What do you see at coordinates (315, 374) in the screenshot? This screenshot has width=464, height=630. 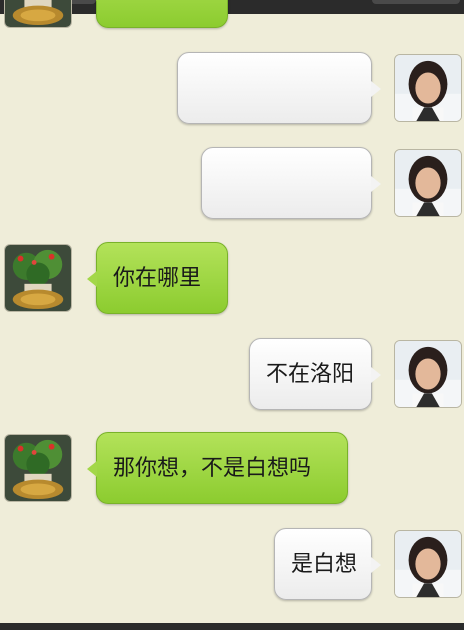 I see `message-bubble: 不在洛阳` at bounding box center [315, 374].